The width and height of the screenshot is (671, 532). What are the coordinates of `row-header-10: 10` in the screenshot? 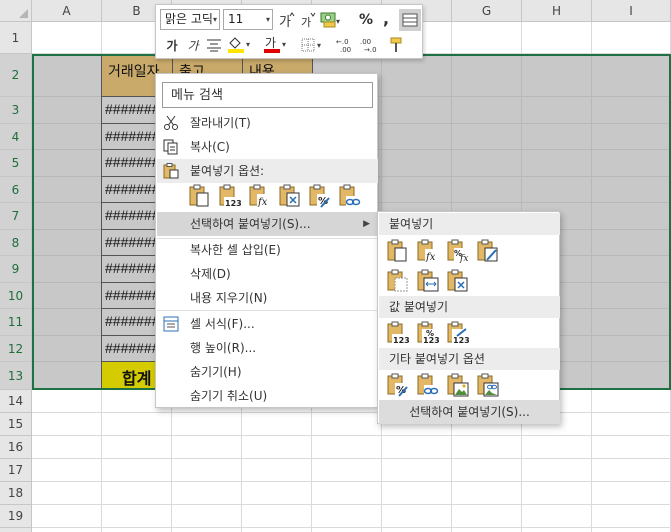 It's located at (16, 296).